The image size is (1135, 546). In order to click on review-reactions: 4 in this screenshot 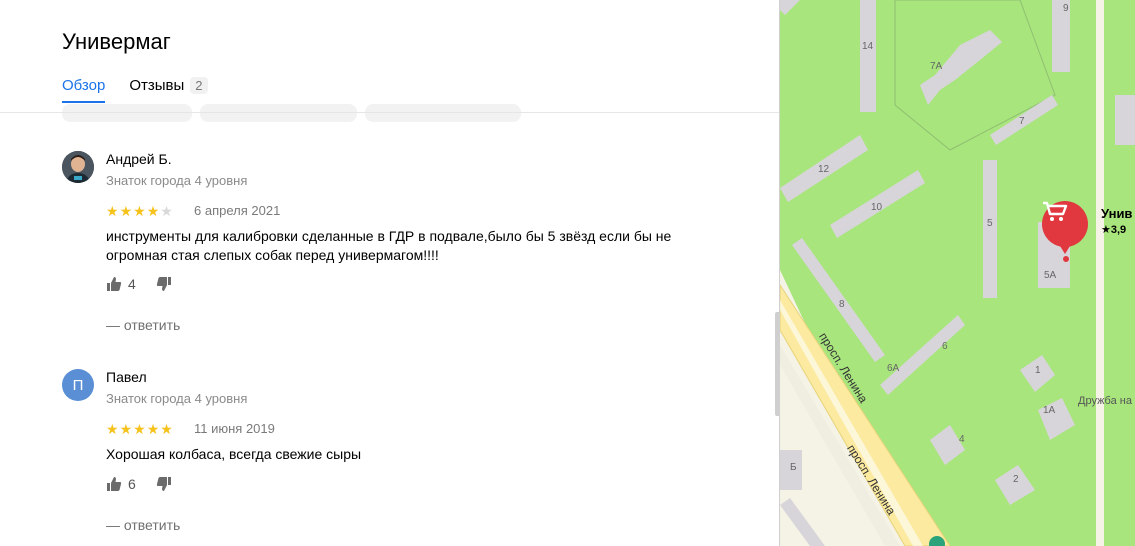, I will do `click(149, 284)`.